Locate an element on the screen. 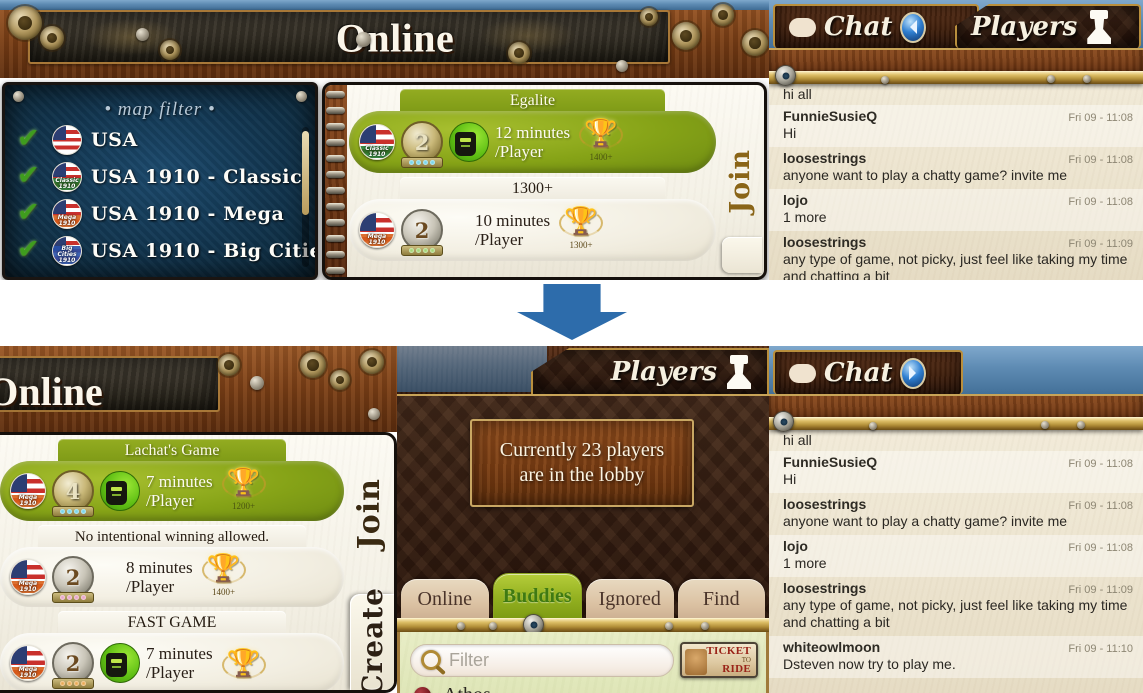 This screenshot has width=1143, height=693. game-duration: 8 minutes /Player is located at coordinates (159, 577).